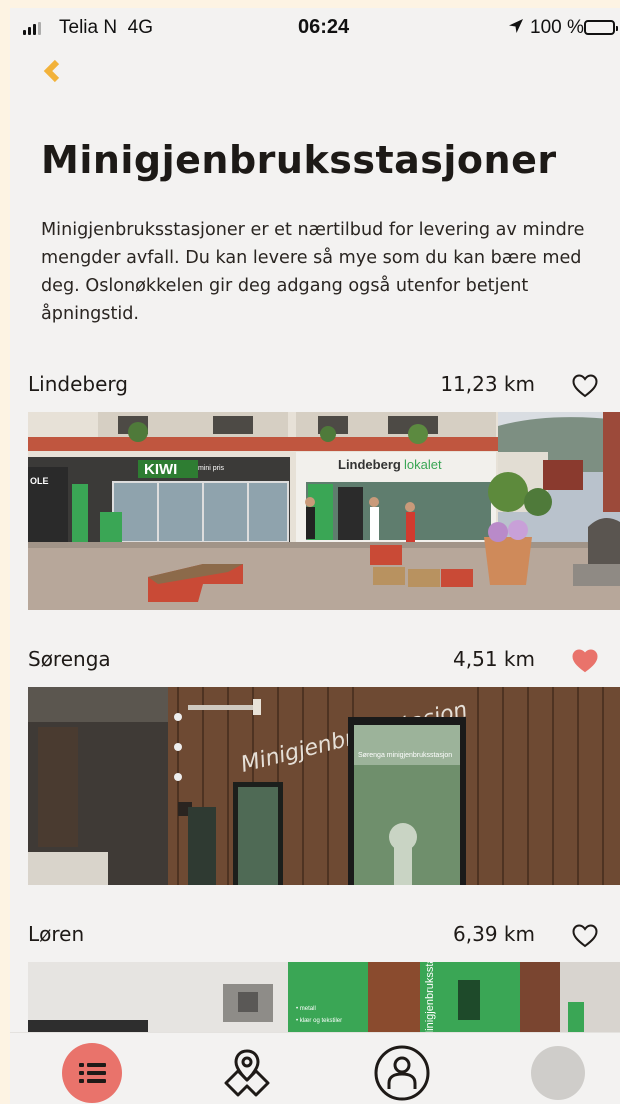  Describe the element at coordinates (56, 934) in the screenshot. I see `station-name: Løren` at that location.